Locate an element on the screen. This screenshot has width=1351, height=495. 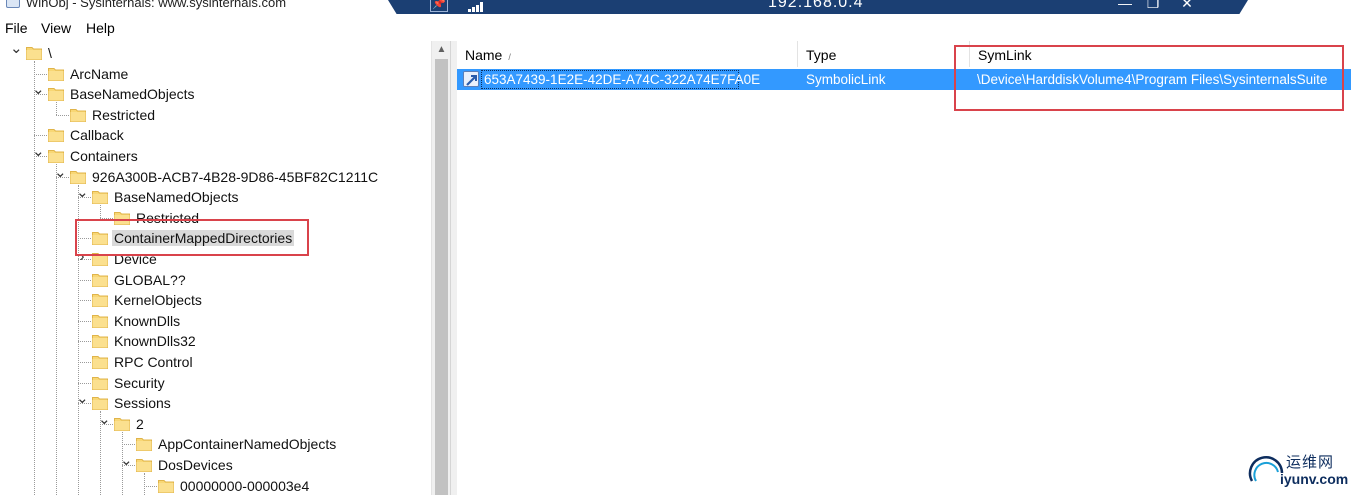
column-header-type: Type is located at coordinates (884, 54).